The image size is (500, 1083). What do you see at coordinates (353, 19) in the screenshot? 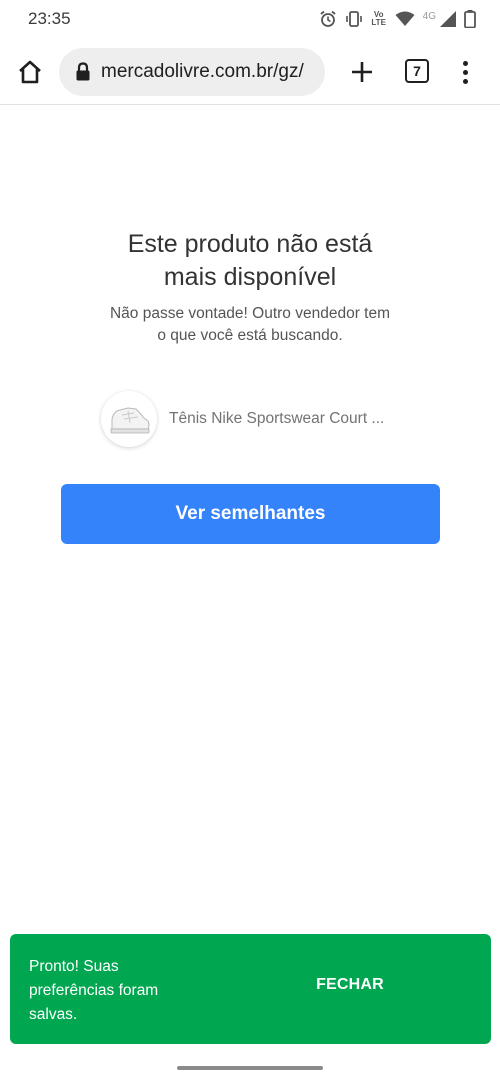
I see `vibrate-icon` at bounding box center [353, 19].